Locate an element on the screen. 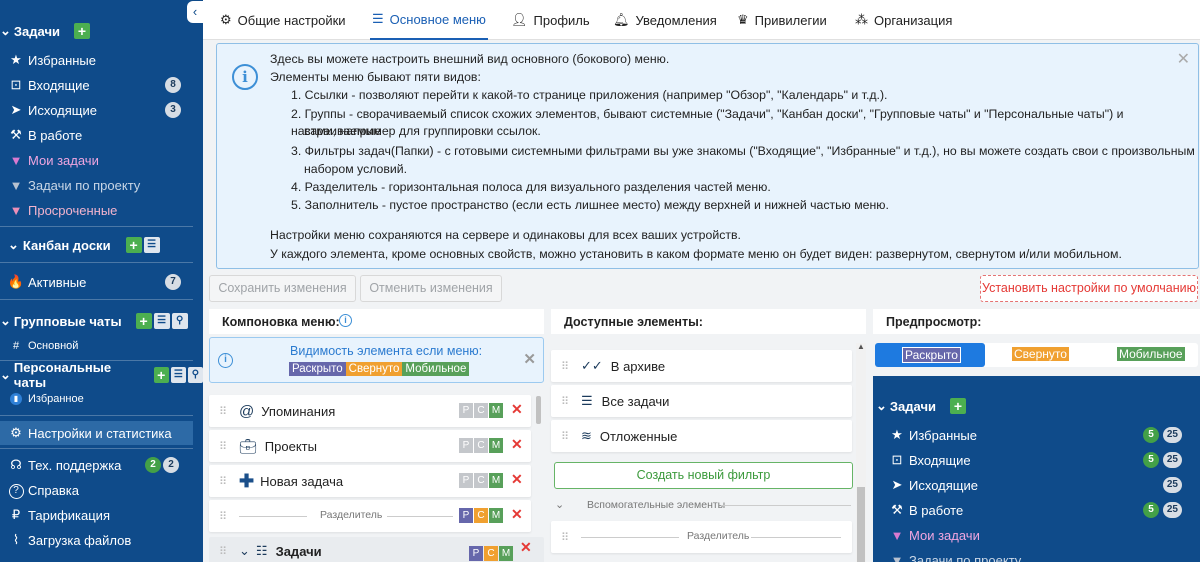  scroll-up-icon: ▲ is located at coordinates (861, 346).